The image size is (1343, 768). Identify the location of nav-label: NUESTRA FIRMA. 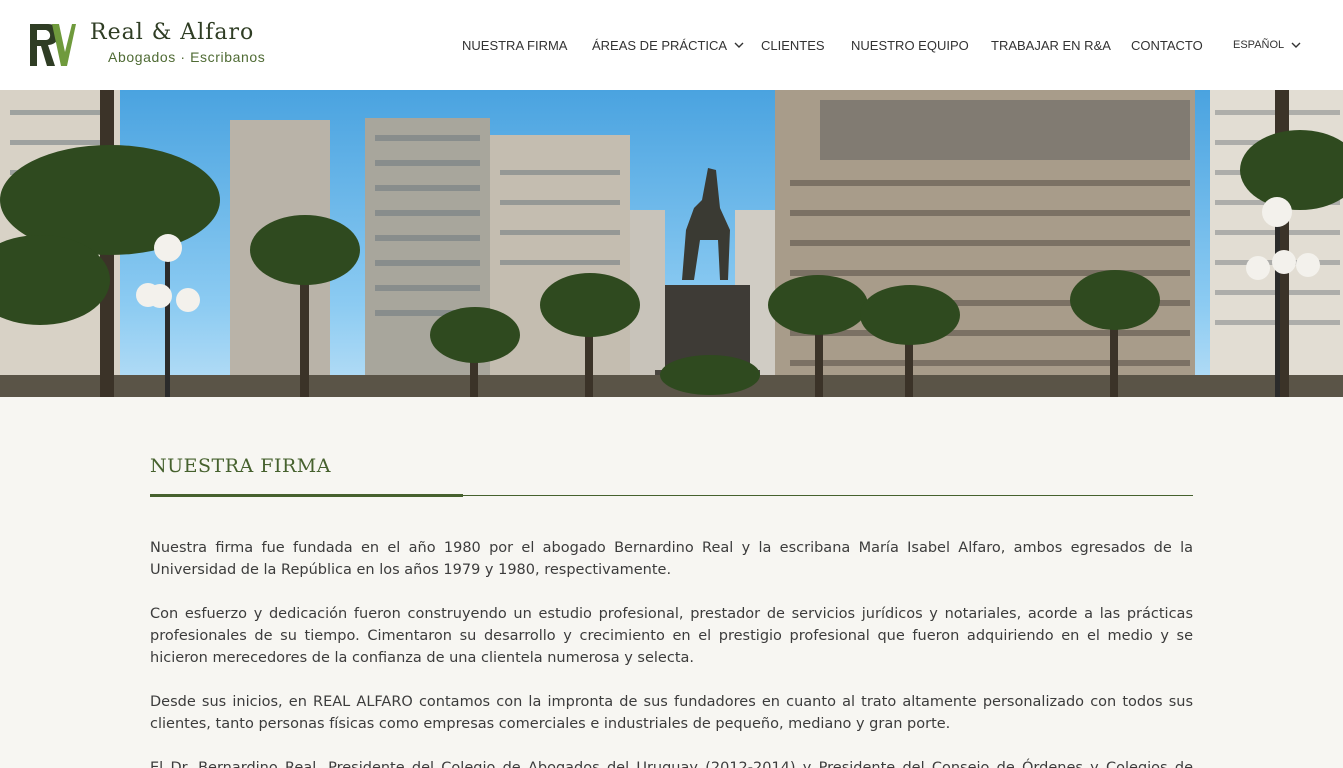
(515, 45).